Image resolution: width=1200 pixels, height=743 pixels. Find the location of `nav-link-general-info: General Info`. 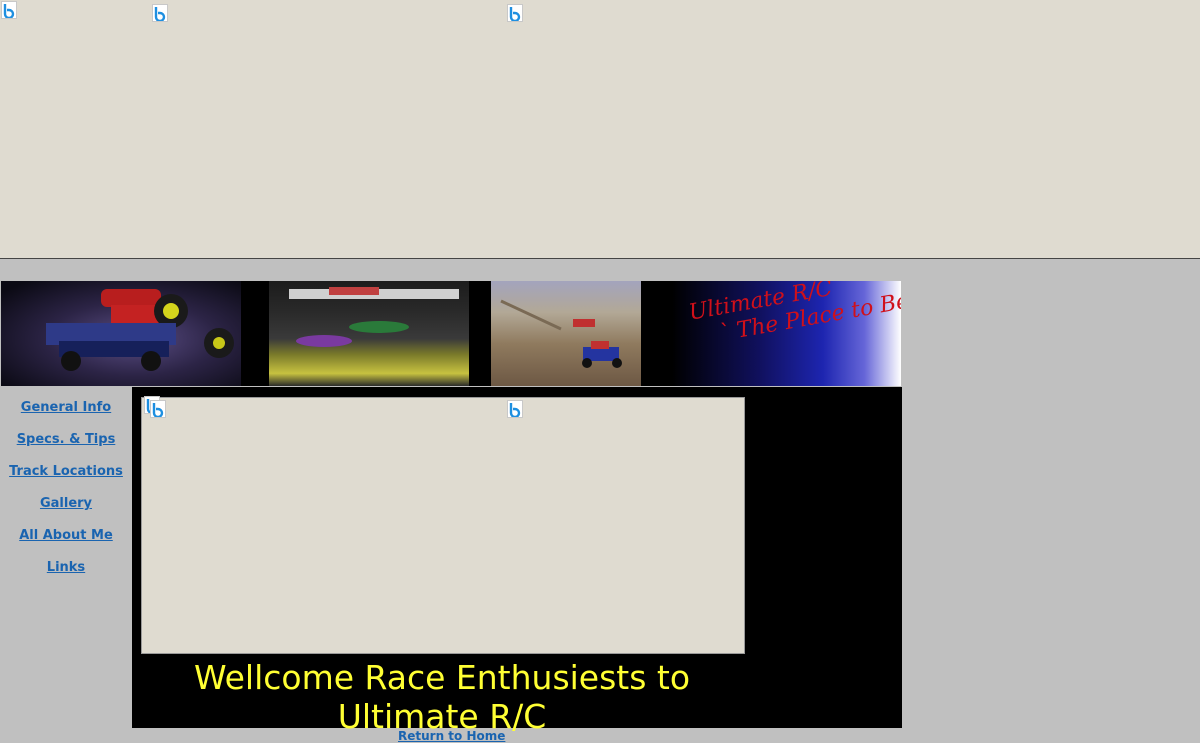

nav-link-general-info: General Info is located at coordinates (66, 408).